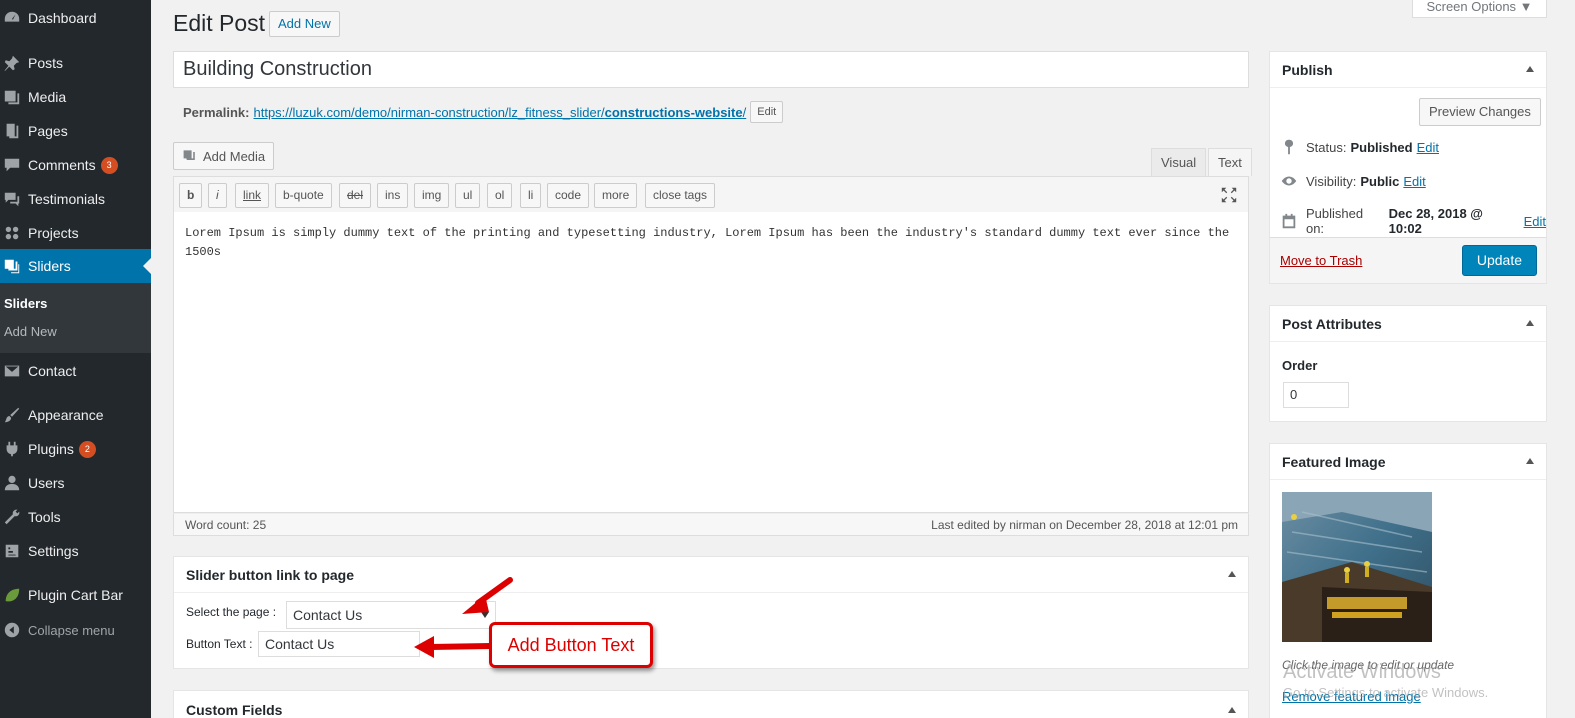 The image size is (1575, 718). What do you see at coordinates (75, 449) in the screenshot?
I see `sidebar-item-plugins: Plugins 2` at bounding box center [75, 449].